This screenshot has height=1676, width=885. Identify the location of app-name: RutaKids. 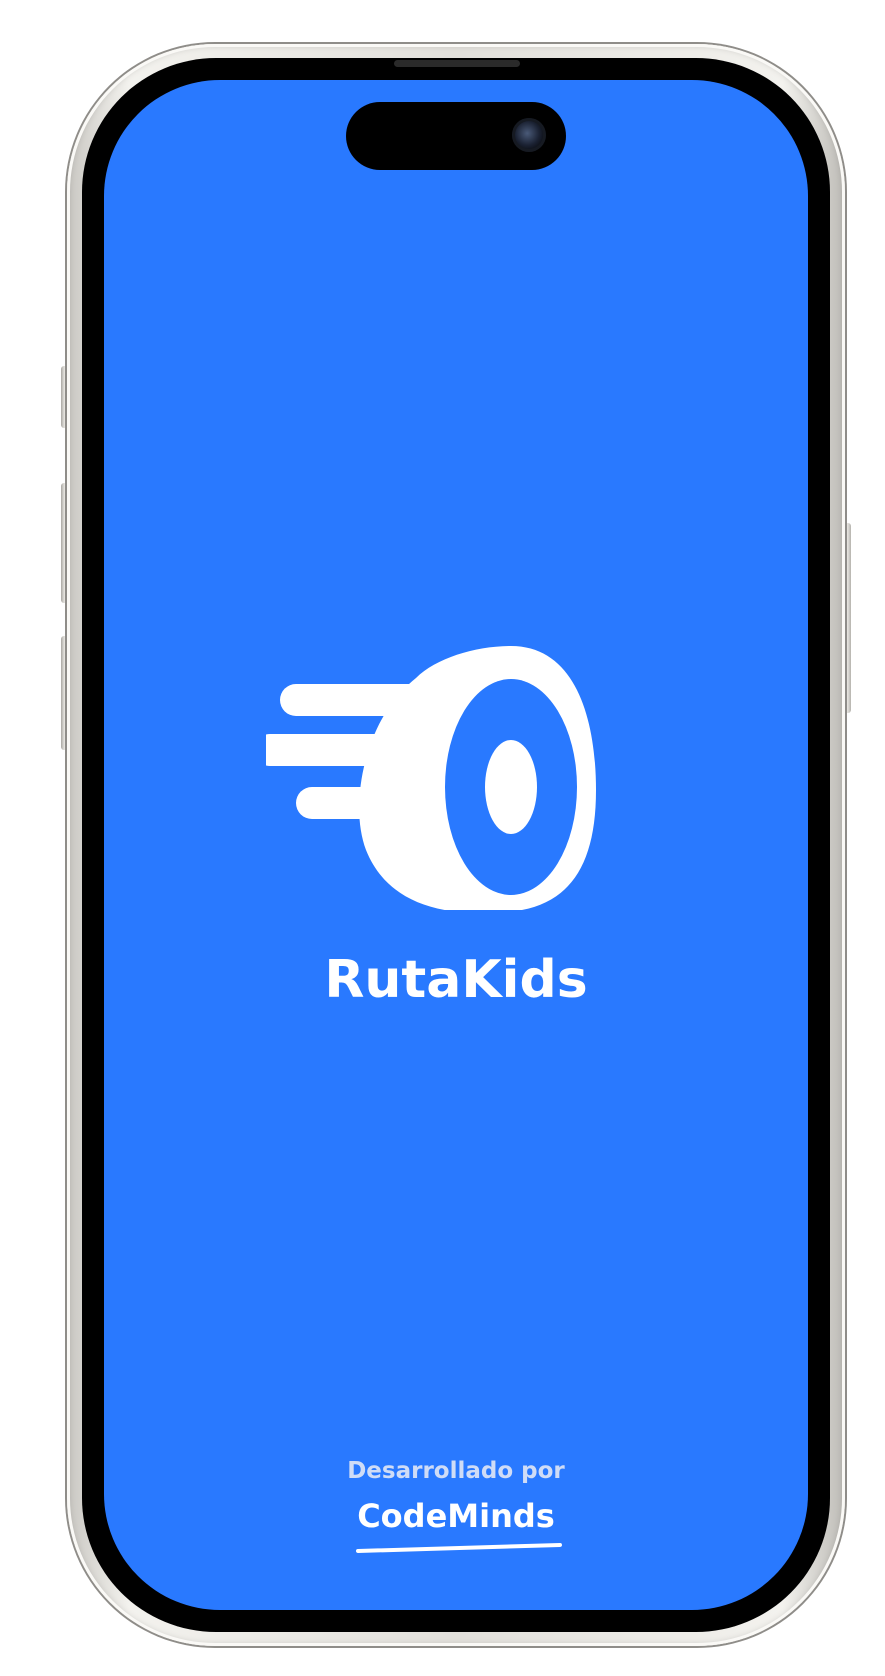
(456, 980).